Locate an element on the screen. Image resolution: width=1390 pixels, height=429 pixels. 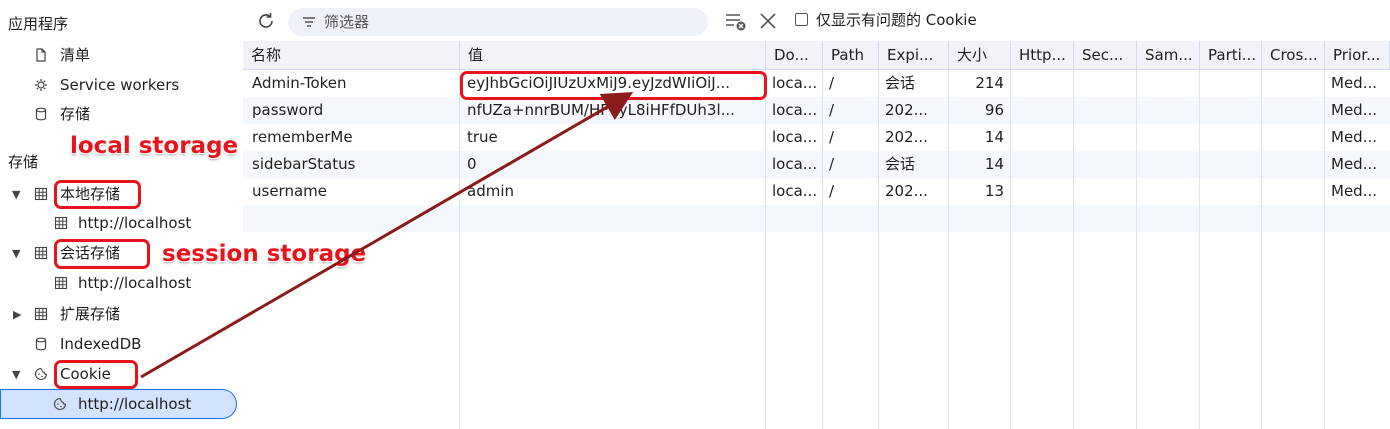
sidebar-item-local-storage-origin: http://localhost is located at coordinates (120, 223).